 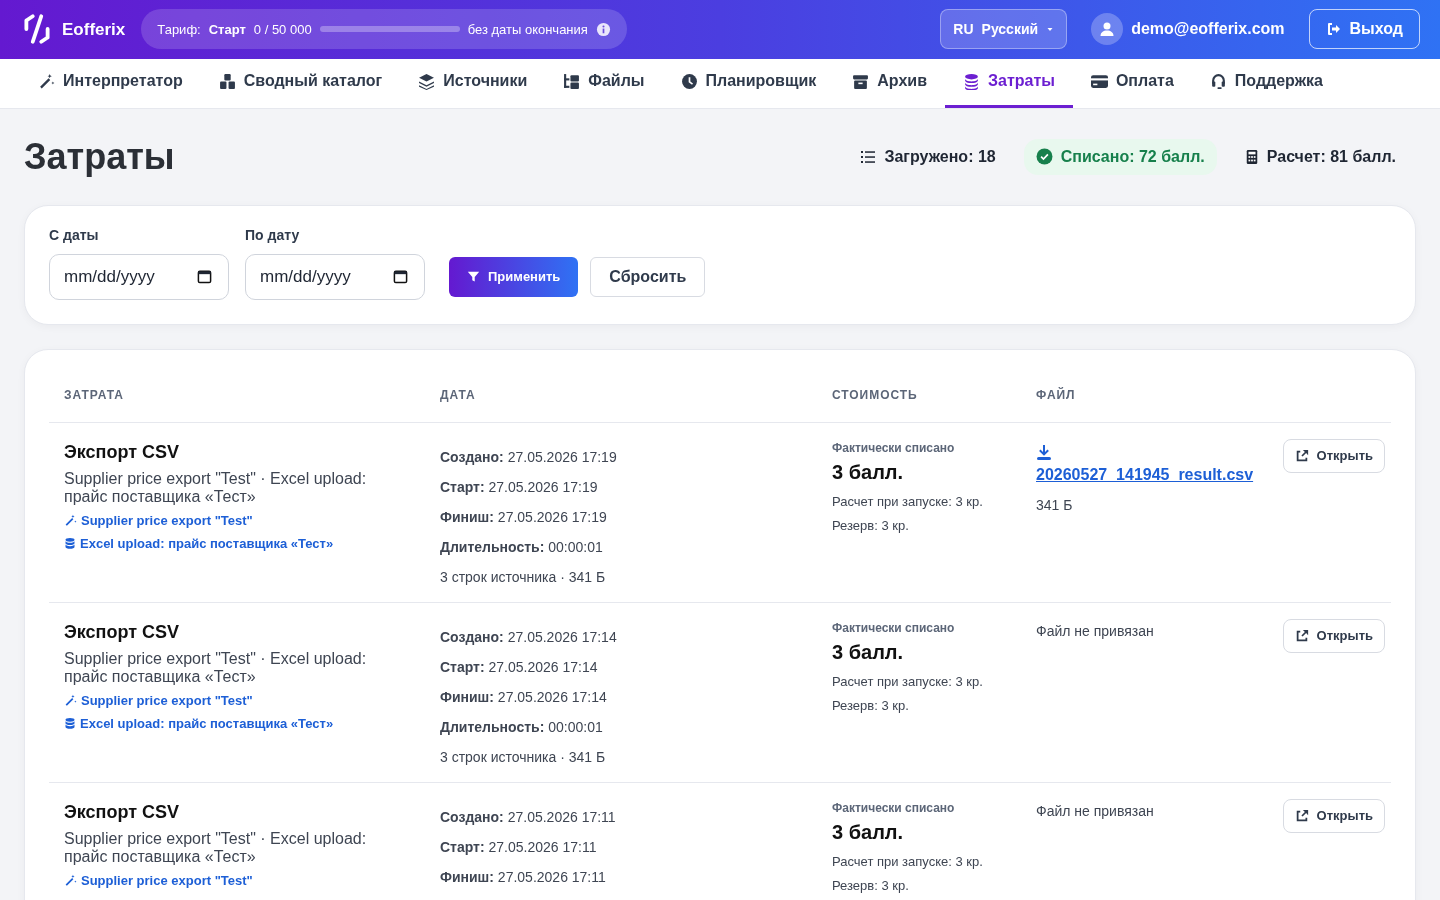 What do you see at coordinates (1044, 157) in the screenshot?
I see `check-circle-icon` at bounding box center [1044, 157].